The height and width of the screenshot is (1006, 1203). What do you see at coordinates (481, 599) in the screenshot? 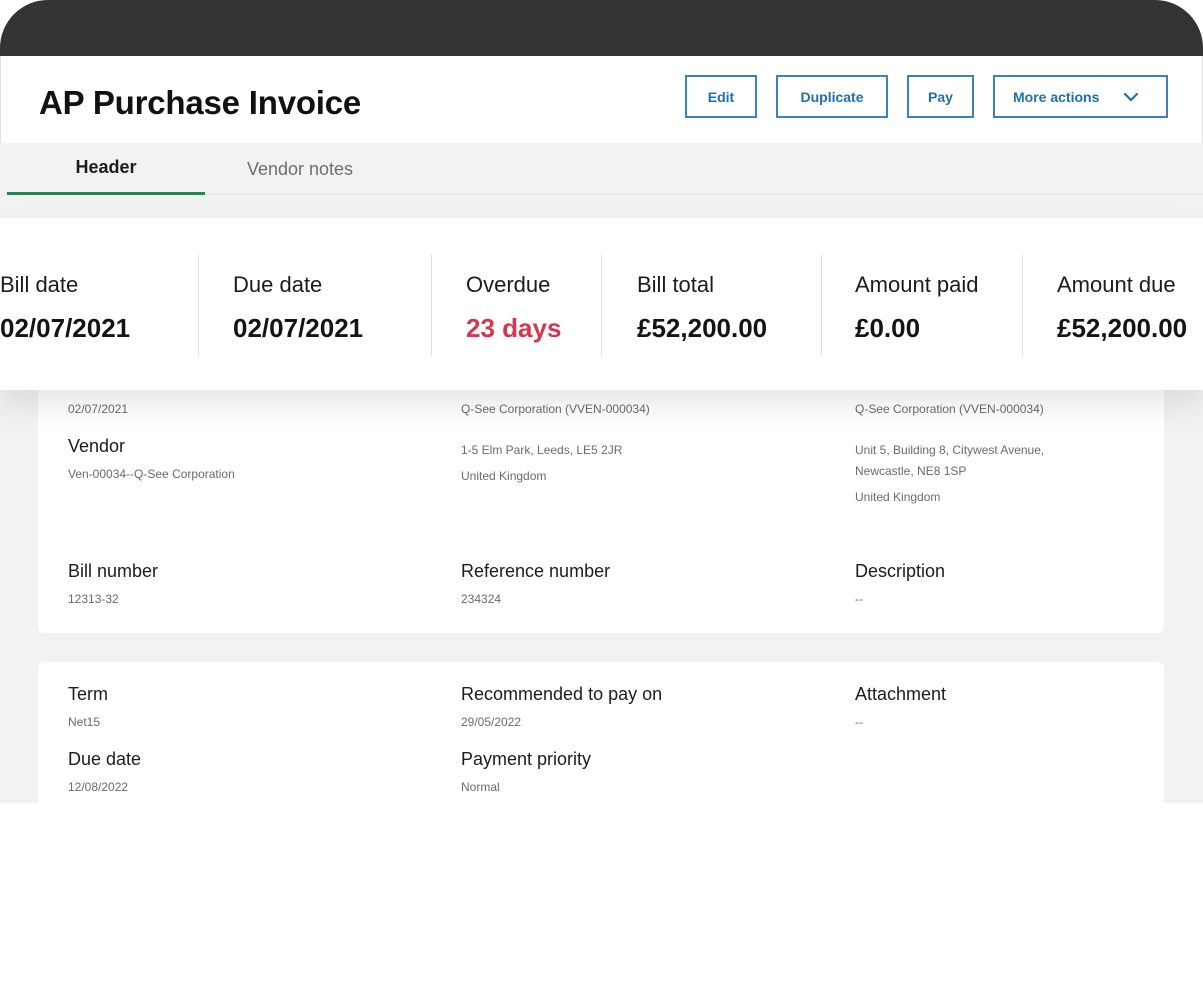
I see `field-value: 234324` at bounding box center [481, 599].